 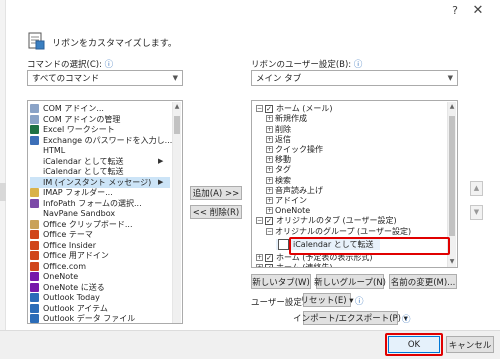 What do you see at coordinates (34, 235) in the screenshot?
I see `office-theme-icon` at bounding box center [34, 235].